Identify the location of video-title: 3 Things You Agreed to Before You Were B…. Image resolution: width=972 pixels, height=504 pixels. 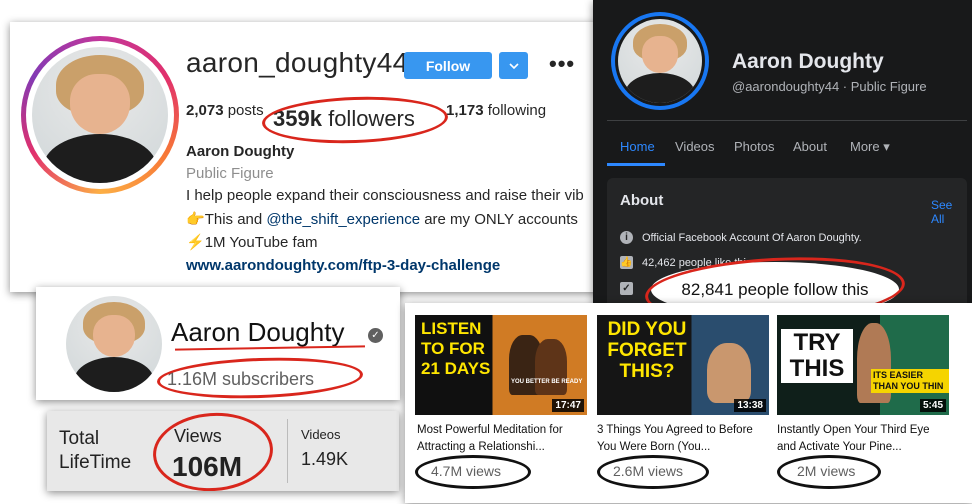
(683, 439).